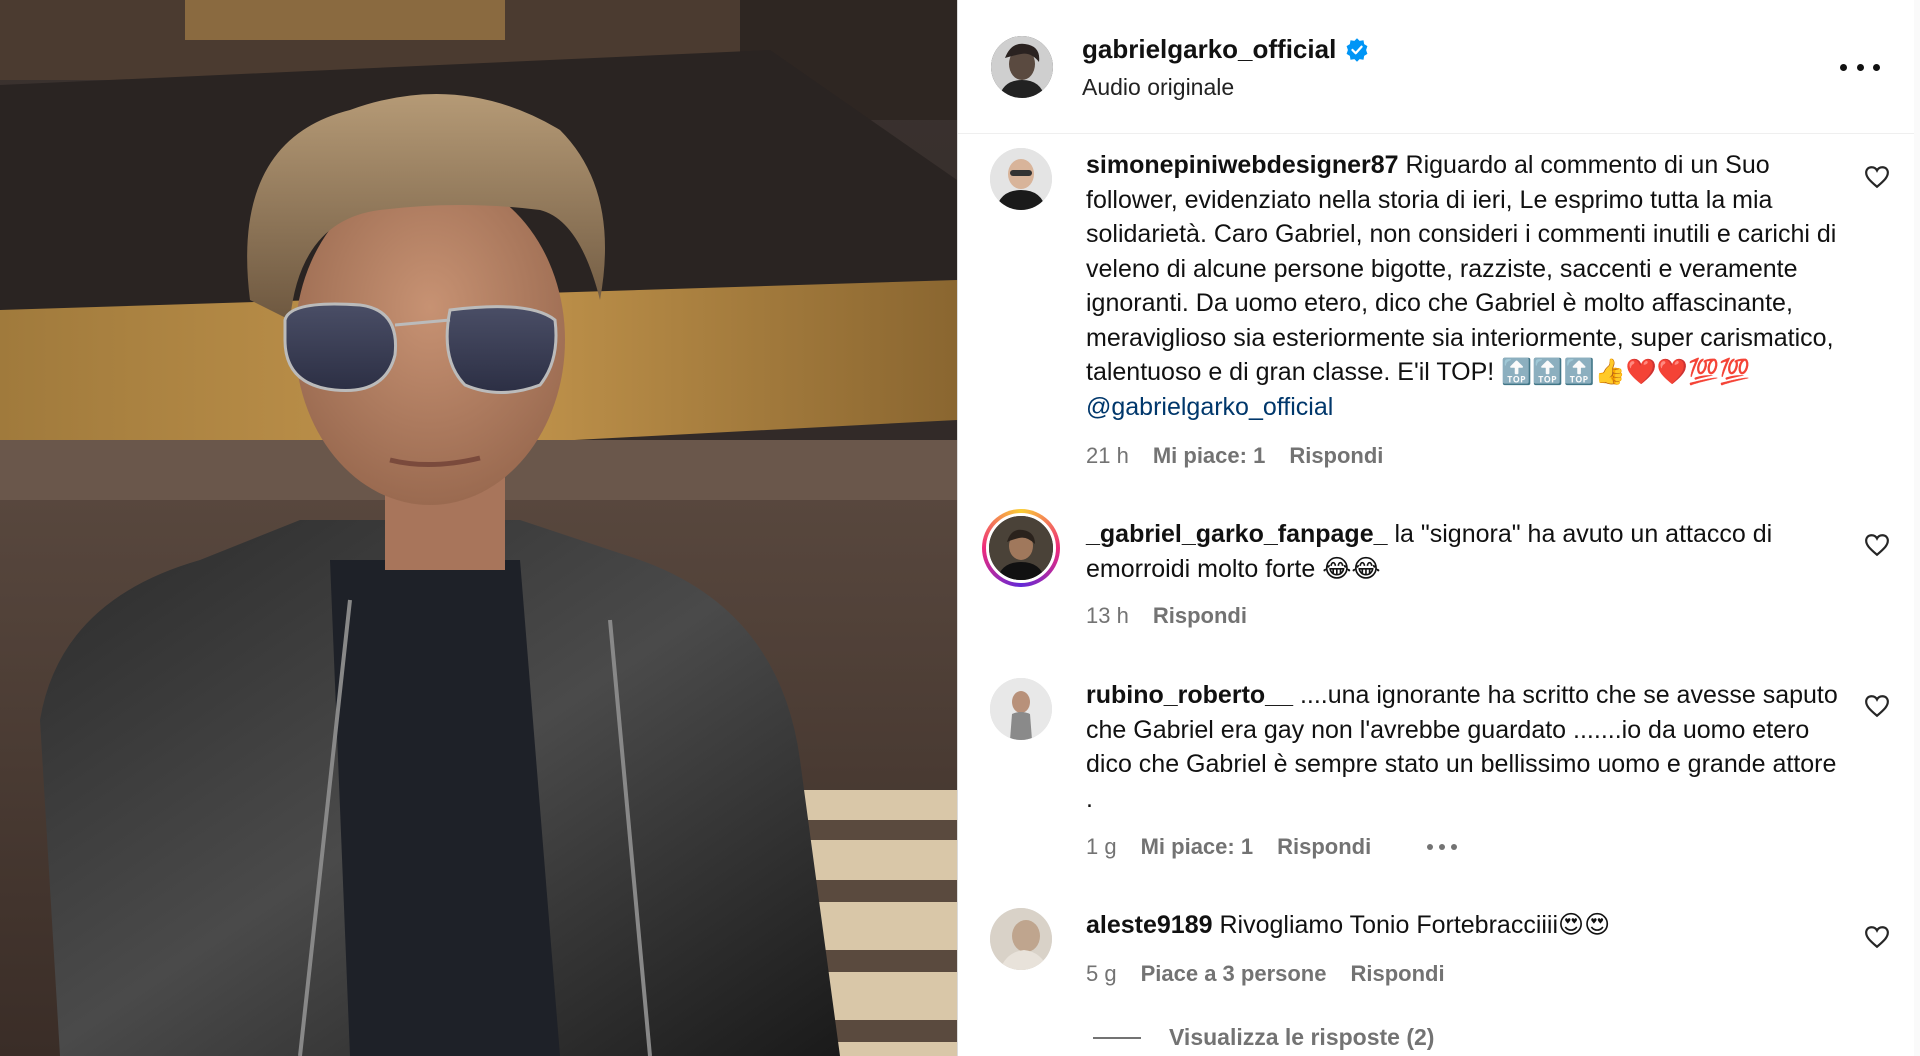  I want to click on comment-time: 5 g, so click(1101, 974).